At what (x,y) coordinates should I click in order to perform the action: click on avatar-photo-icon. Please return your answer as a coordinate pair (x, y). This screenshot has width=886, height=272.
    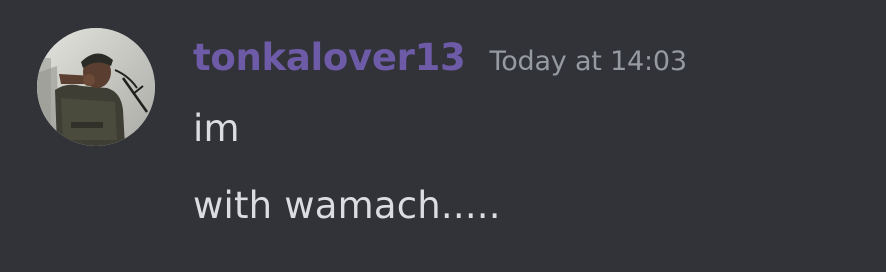
    Looking at the image, I should click on (96, 87).